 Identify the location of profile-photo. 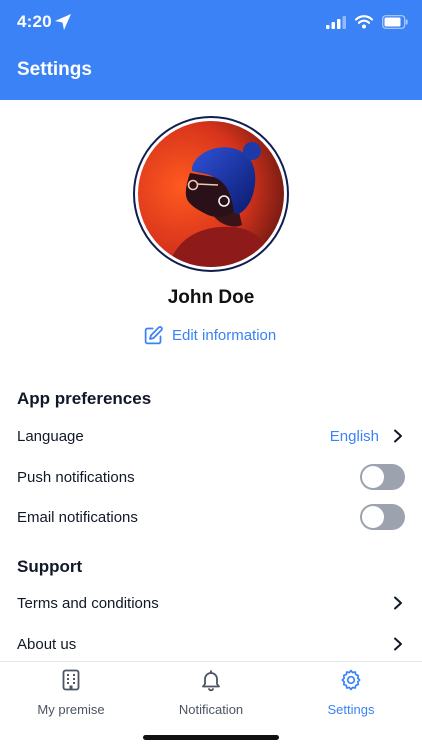
(211, 194).